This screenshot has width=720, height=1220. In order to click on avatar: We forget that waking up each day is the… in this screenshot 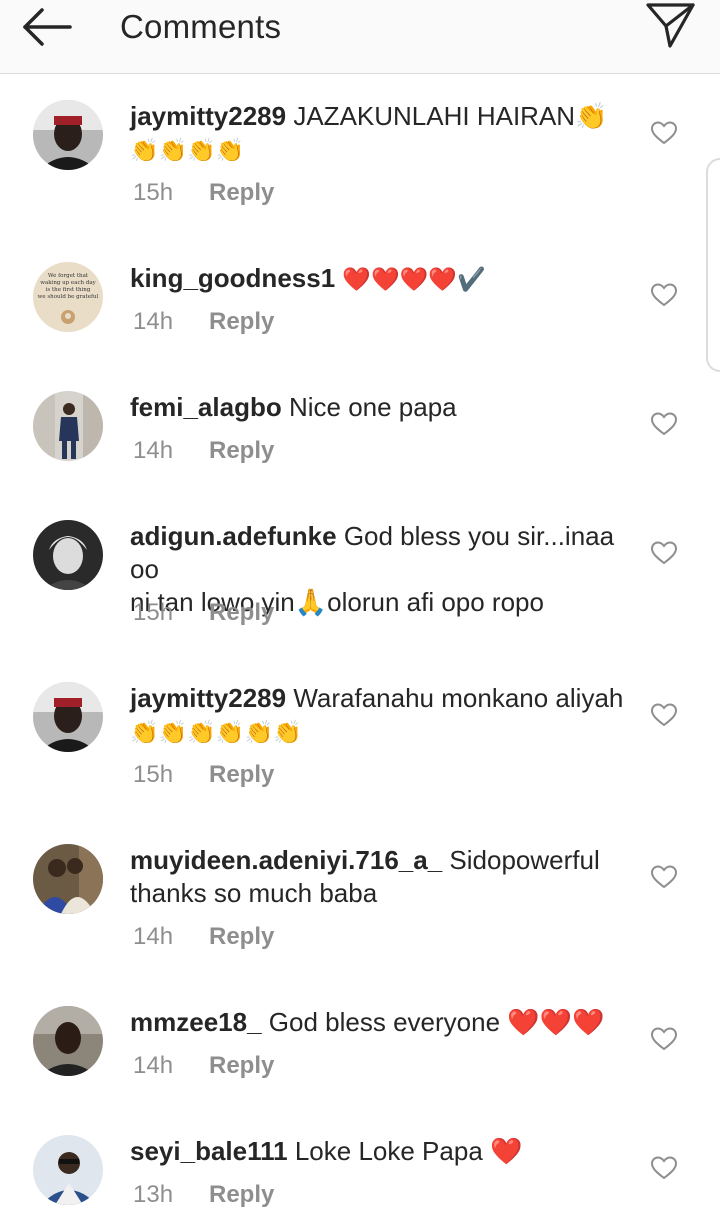, I will do `click(68, 297)`.